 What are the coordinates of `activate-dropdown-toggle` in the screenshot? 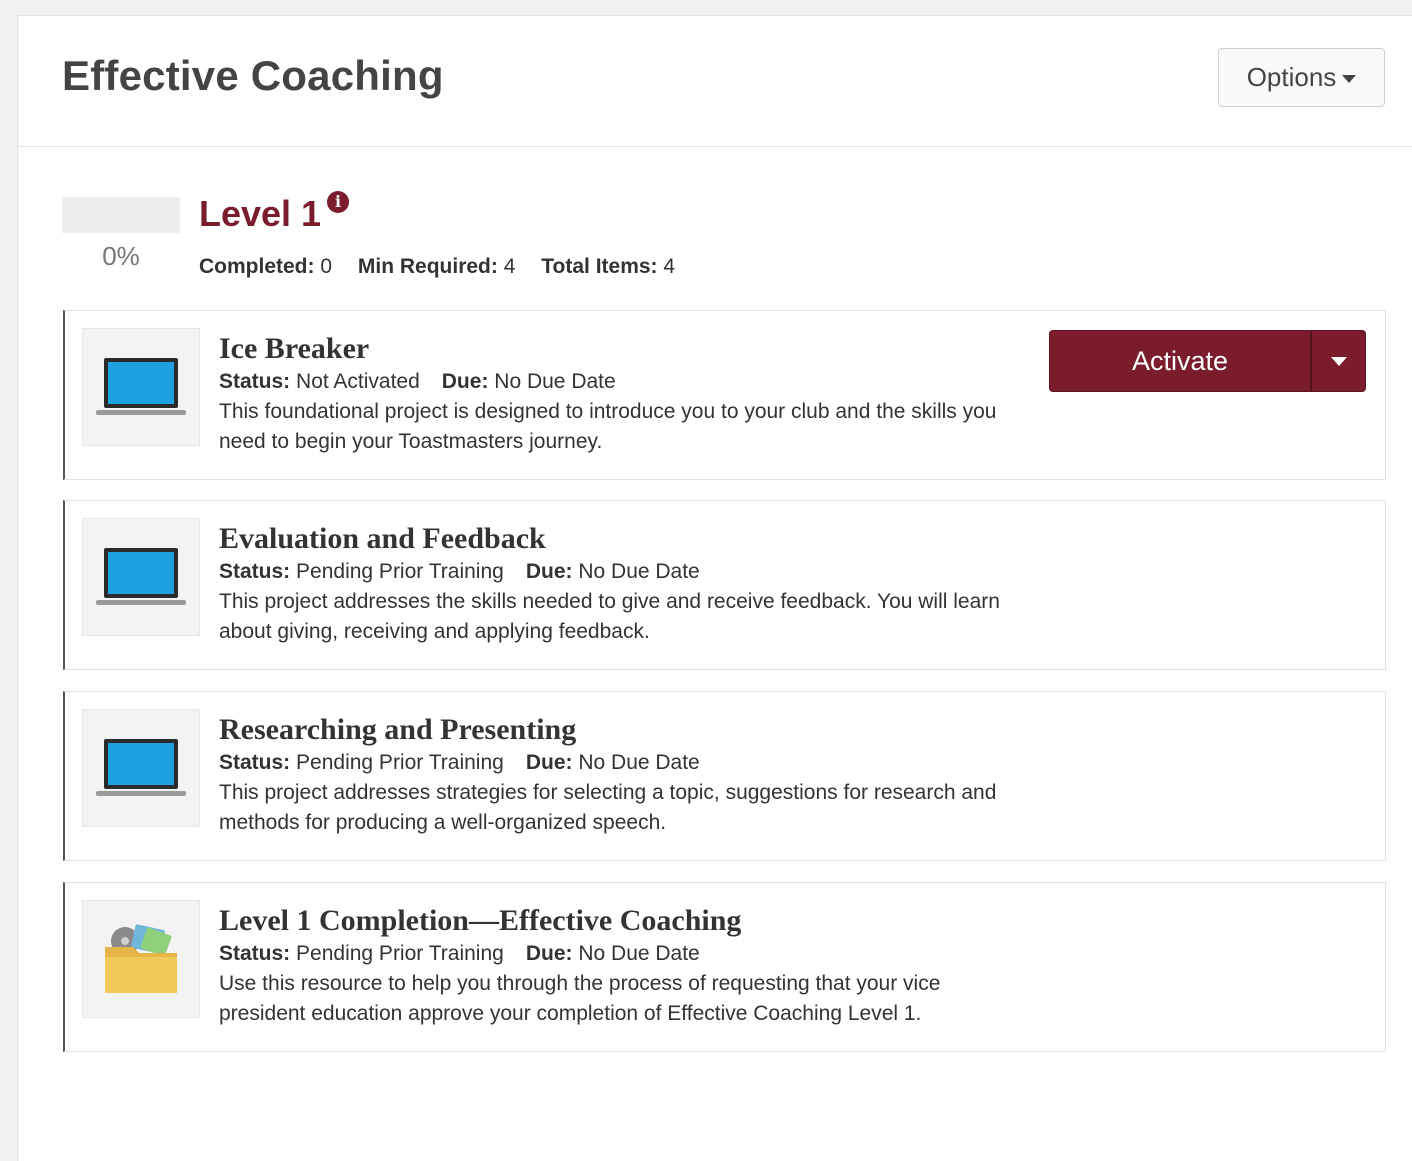 It's located at (1338, 361).